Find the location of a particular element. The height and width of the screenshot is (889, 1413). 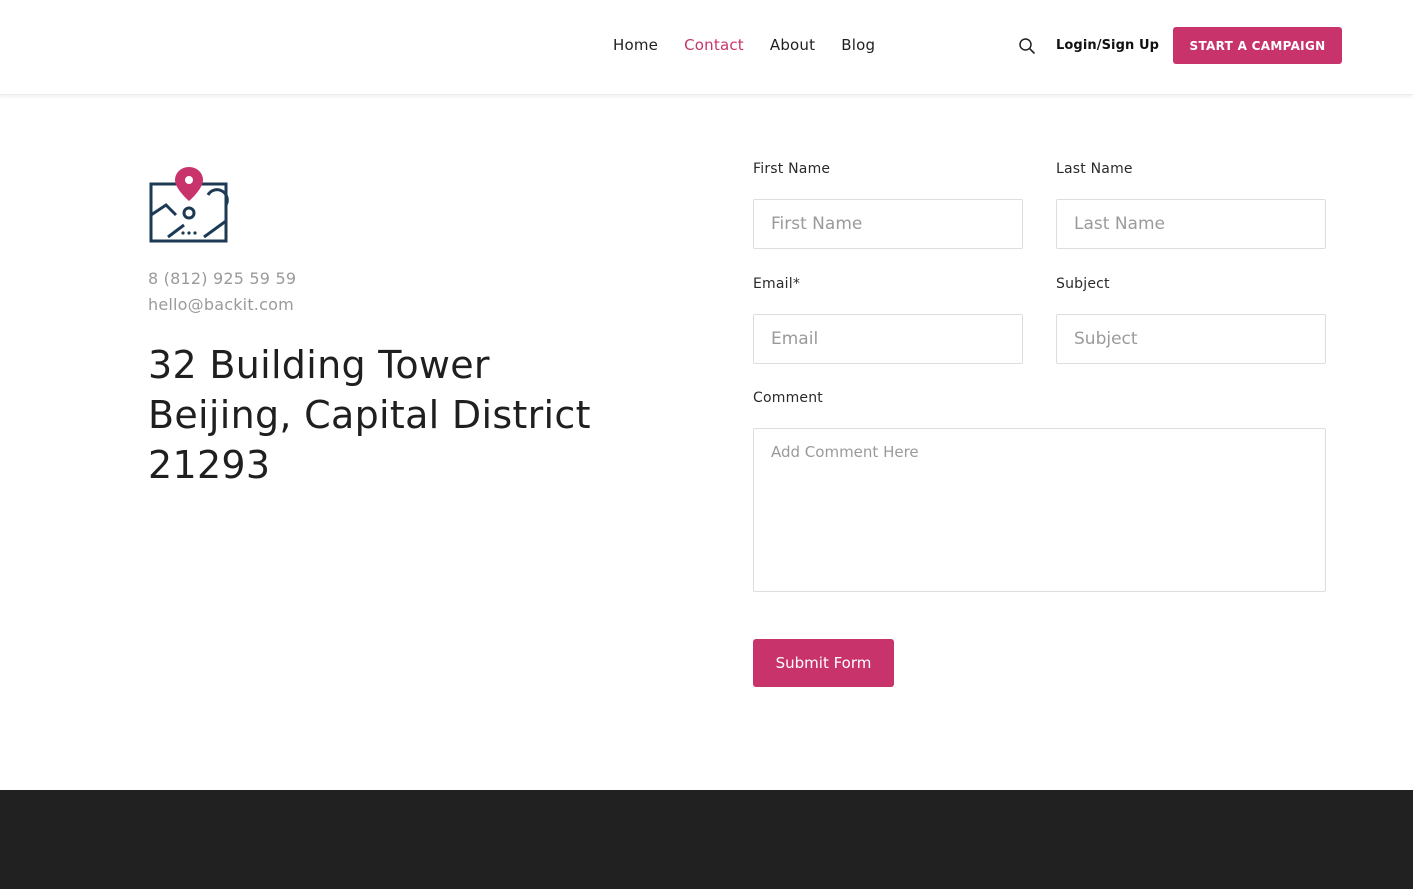

address-line: 21293 is located at coordinates (209, 465).